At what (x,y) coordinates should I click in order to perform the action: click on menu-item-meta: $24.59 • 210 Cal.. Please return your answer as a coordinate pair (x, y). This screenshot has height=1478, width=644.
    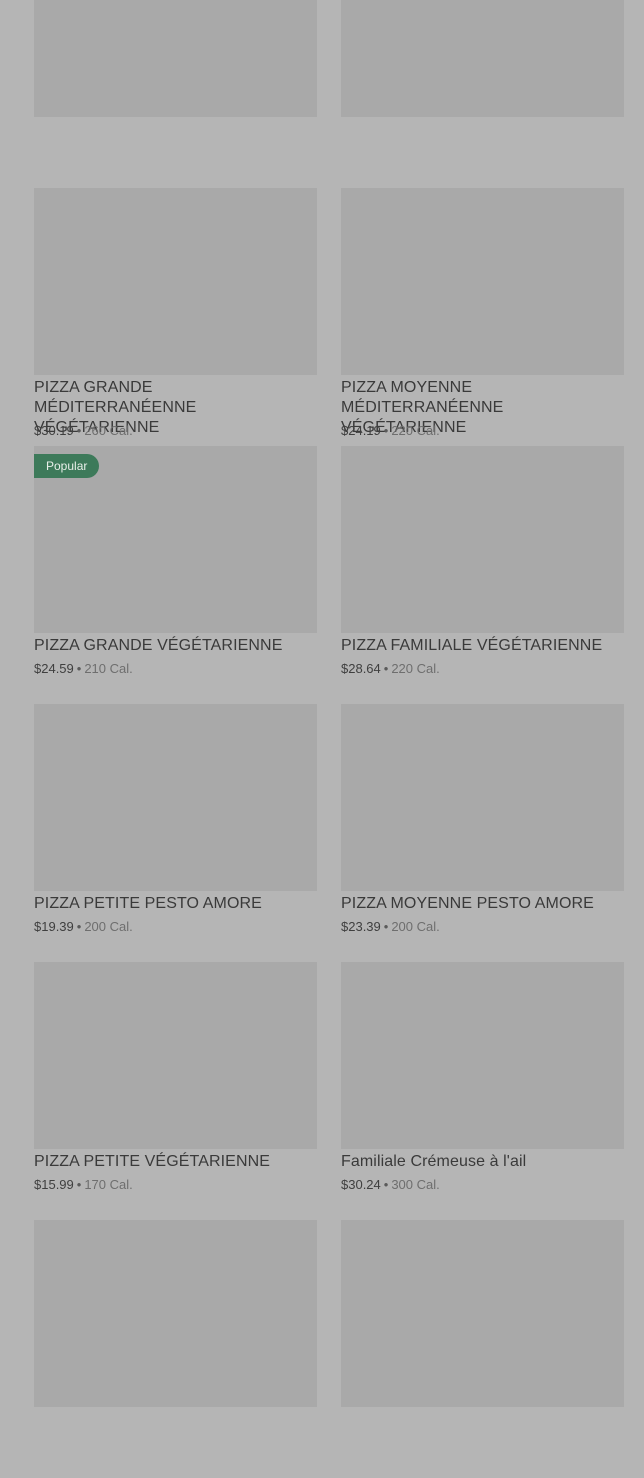
    Looking at the image, I should click on (83, 669).